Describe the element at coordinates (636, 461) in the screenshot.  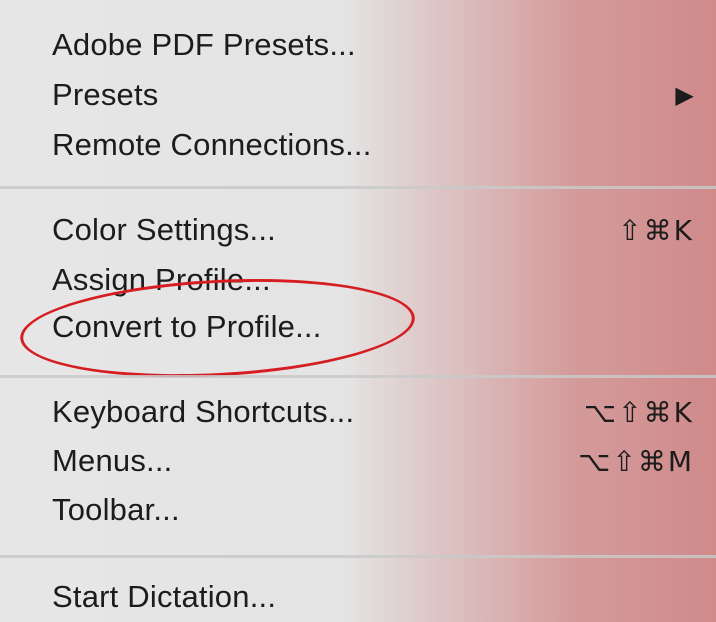
I see `keyboard-shortcut: ⌥⇧⌘M` at that location.